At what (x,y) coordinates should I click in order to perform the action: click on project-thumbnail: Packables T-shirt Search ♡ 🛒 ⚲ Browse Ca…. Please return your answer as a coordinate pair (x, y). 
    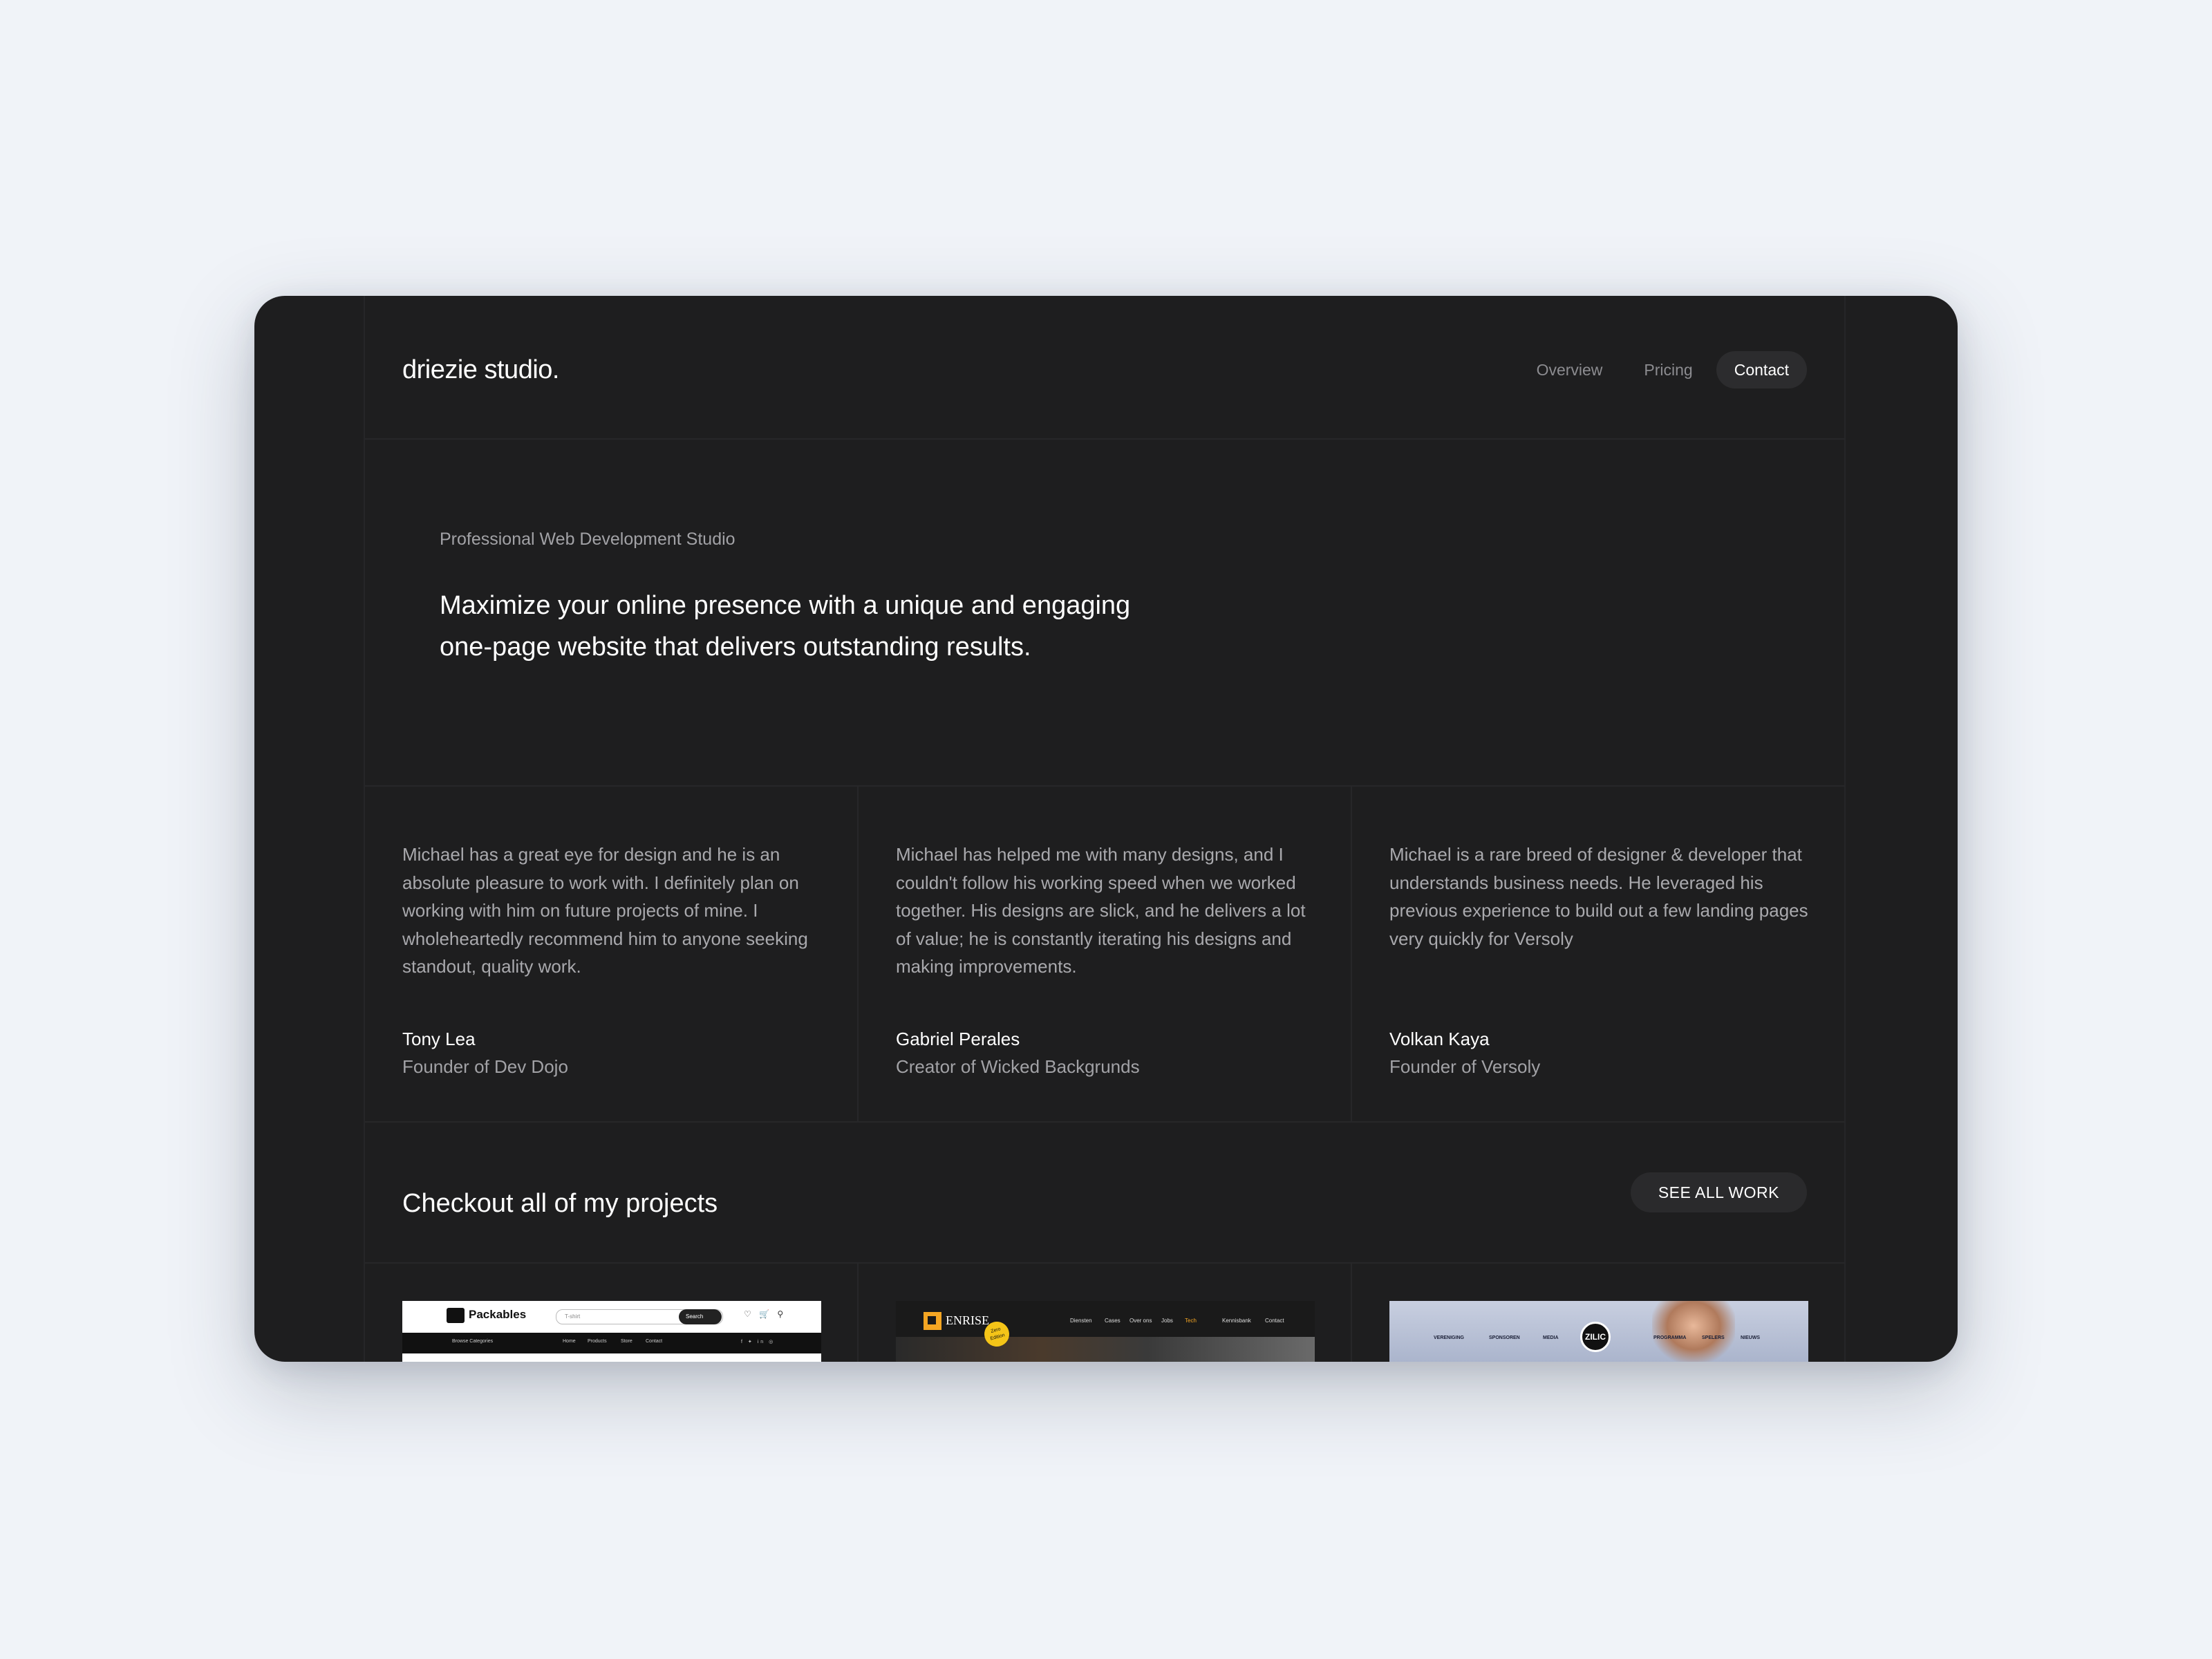
    Looking at the image, I should click on (611, 1331).